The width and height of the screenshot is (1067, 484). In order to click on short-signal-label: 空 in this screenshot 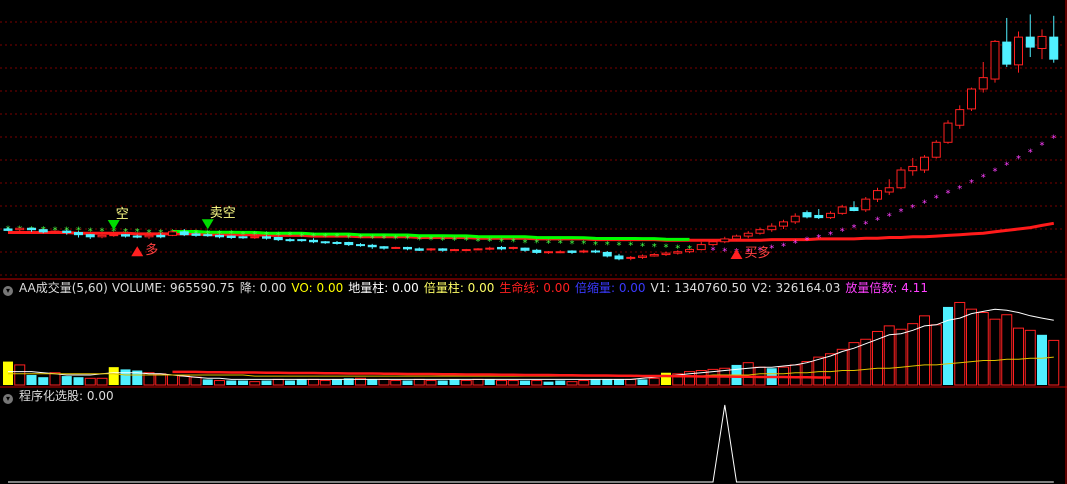, I will do `click(122, 214)`.